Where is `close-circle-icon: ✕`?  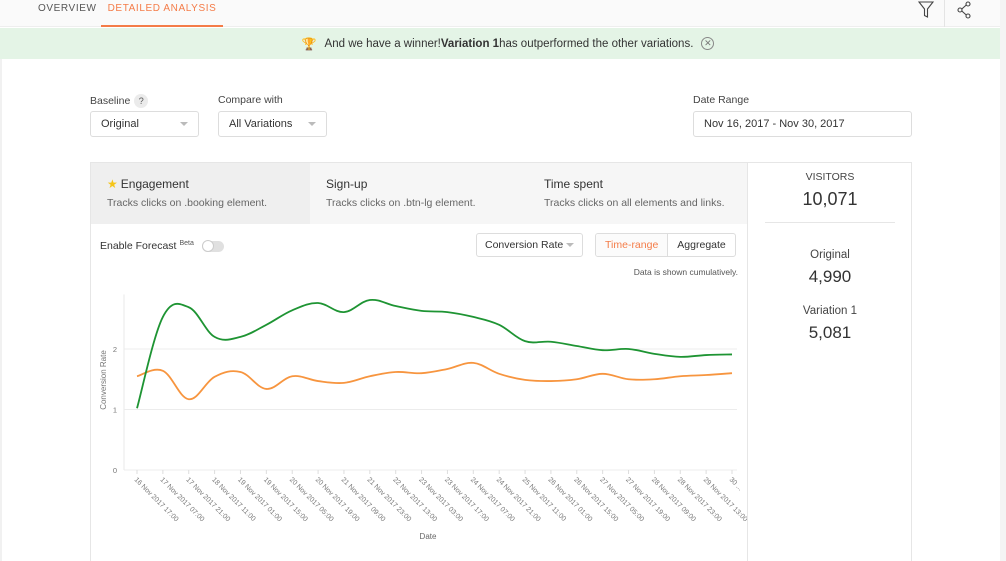 close-circle-icon: ✕ is located at coordinates (708, 43).